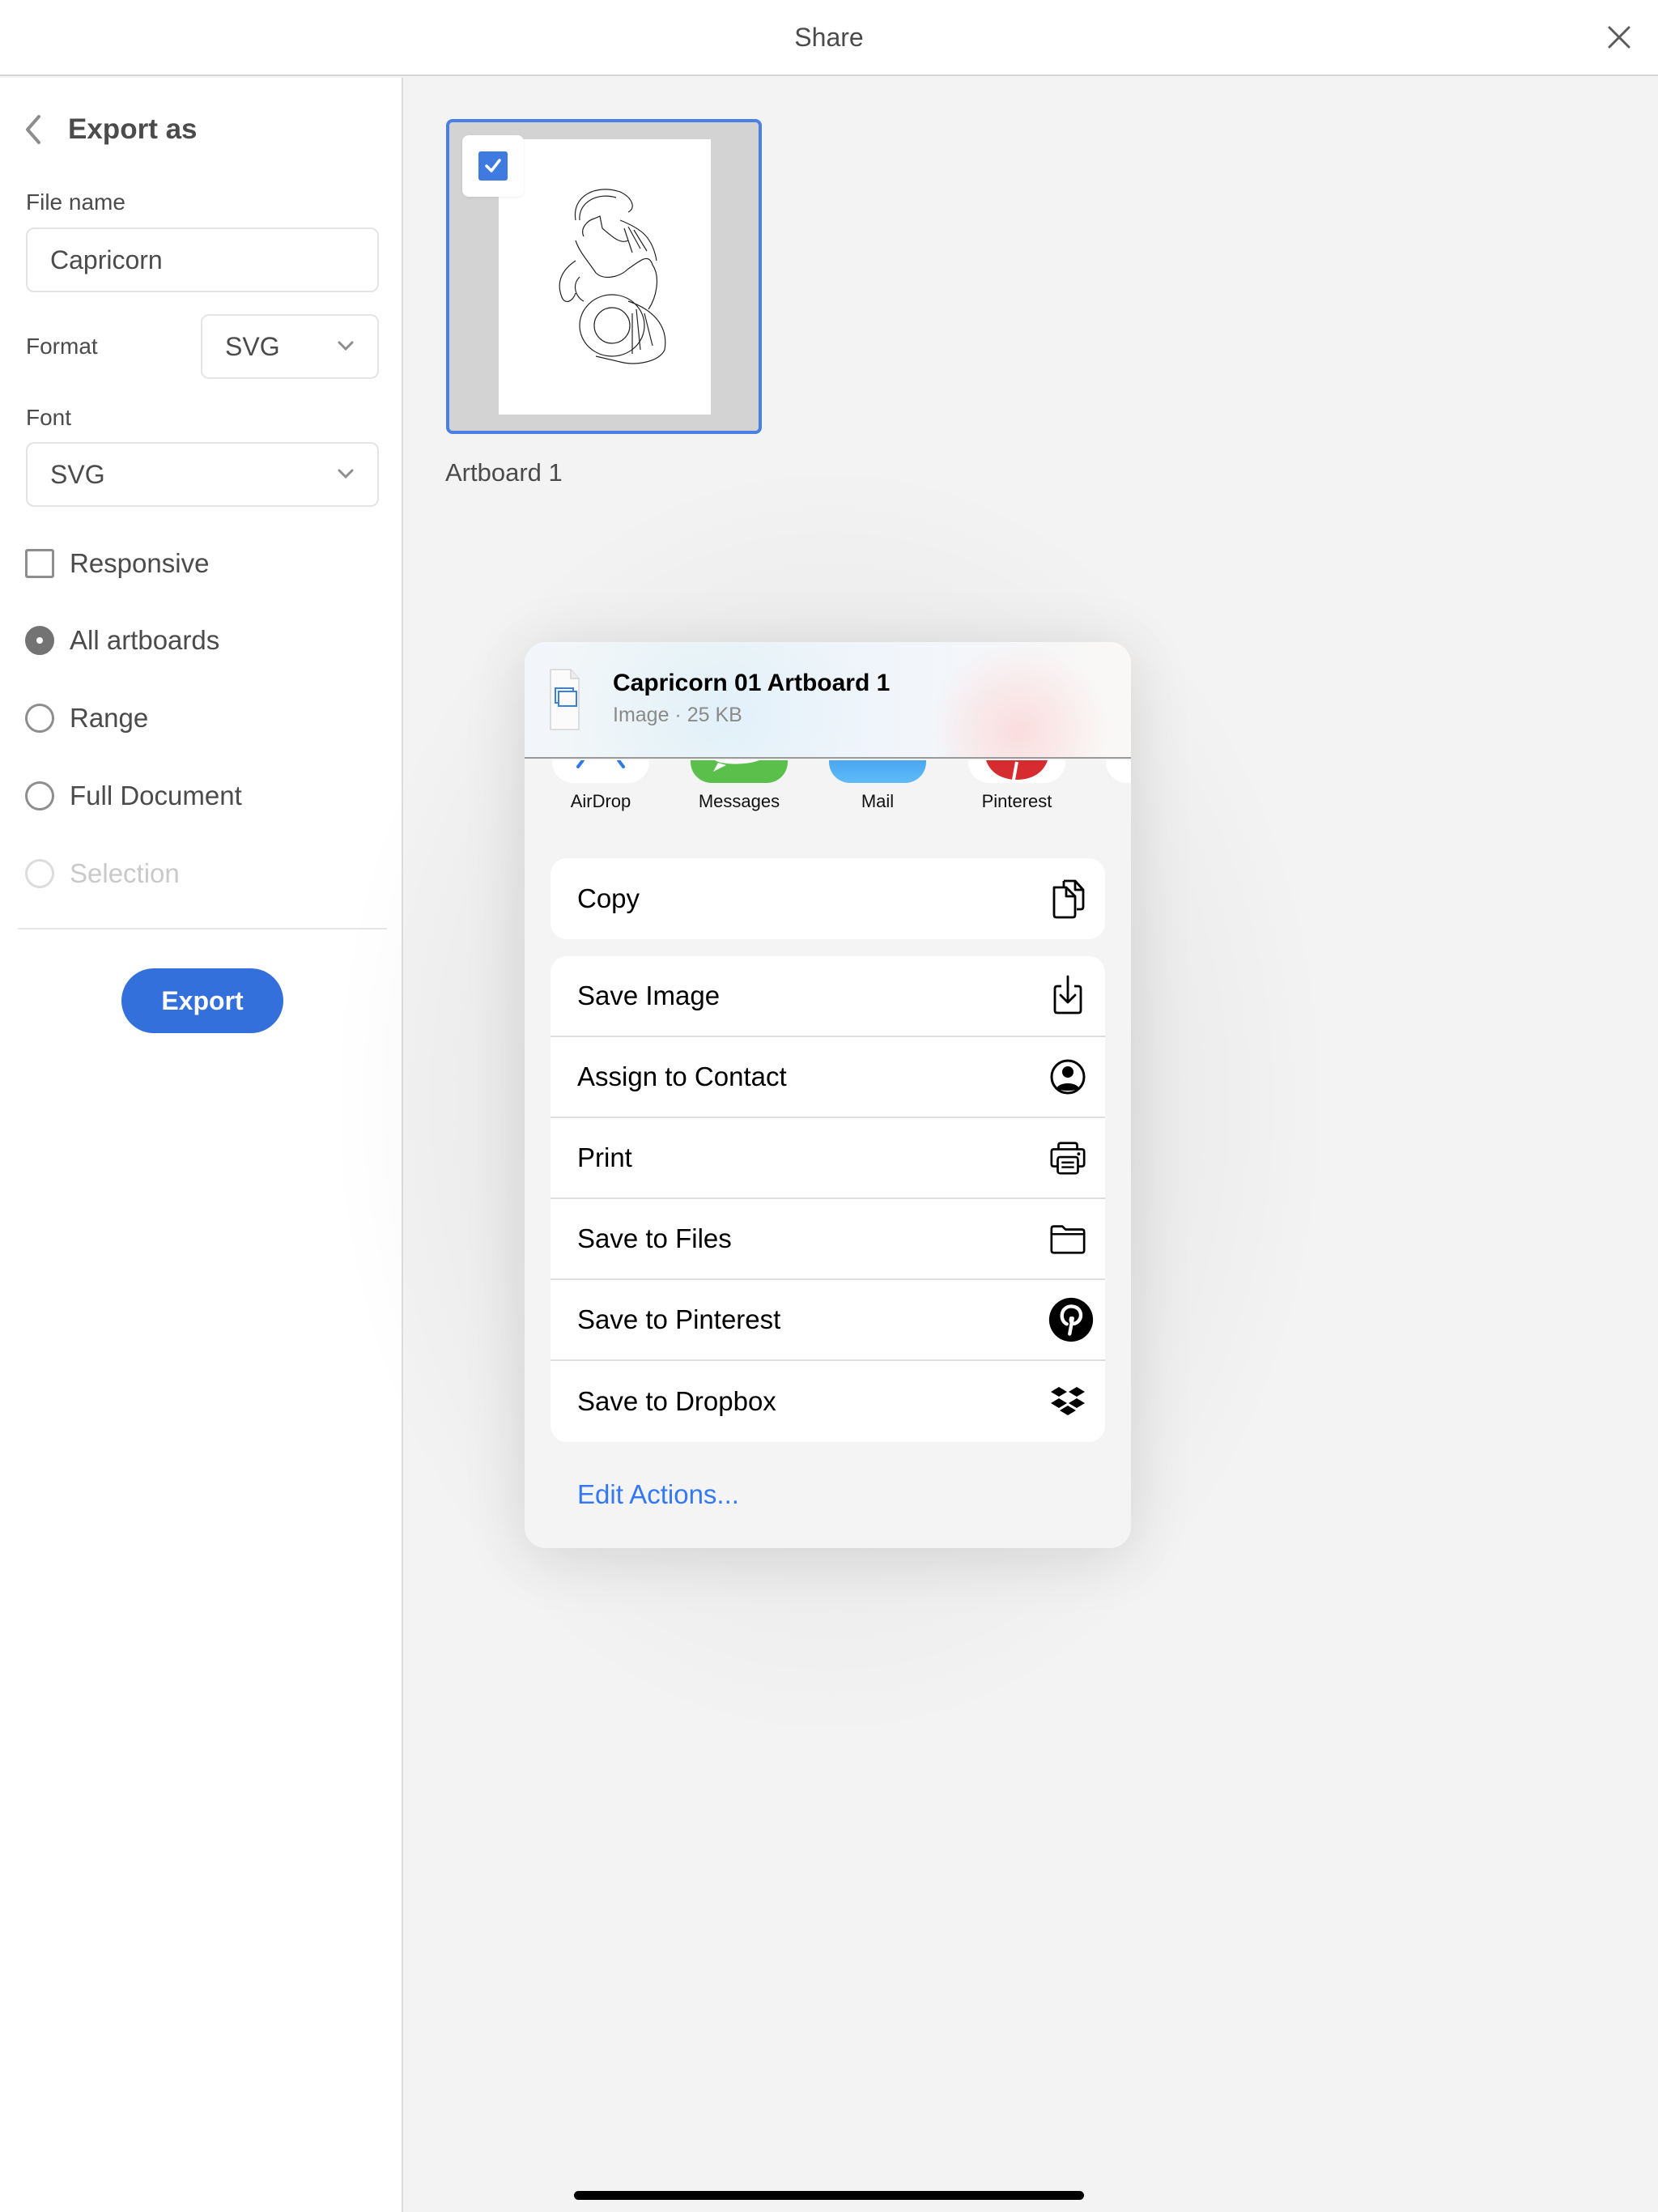 The image size is (1658, 2212). I want to click on save-image-icon, so click(1067, 995).